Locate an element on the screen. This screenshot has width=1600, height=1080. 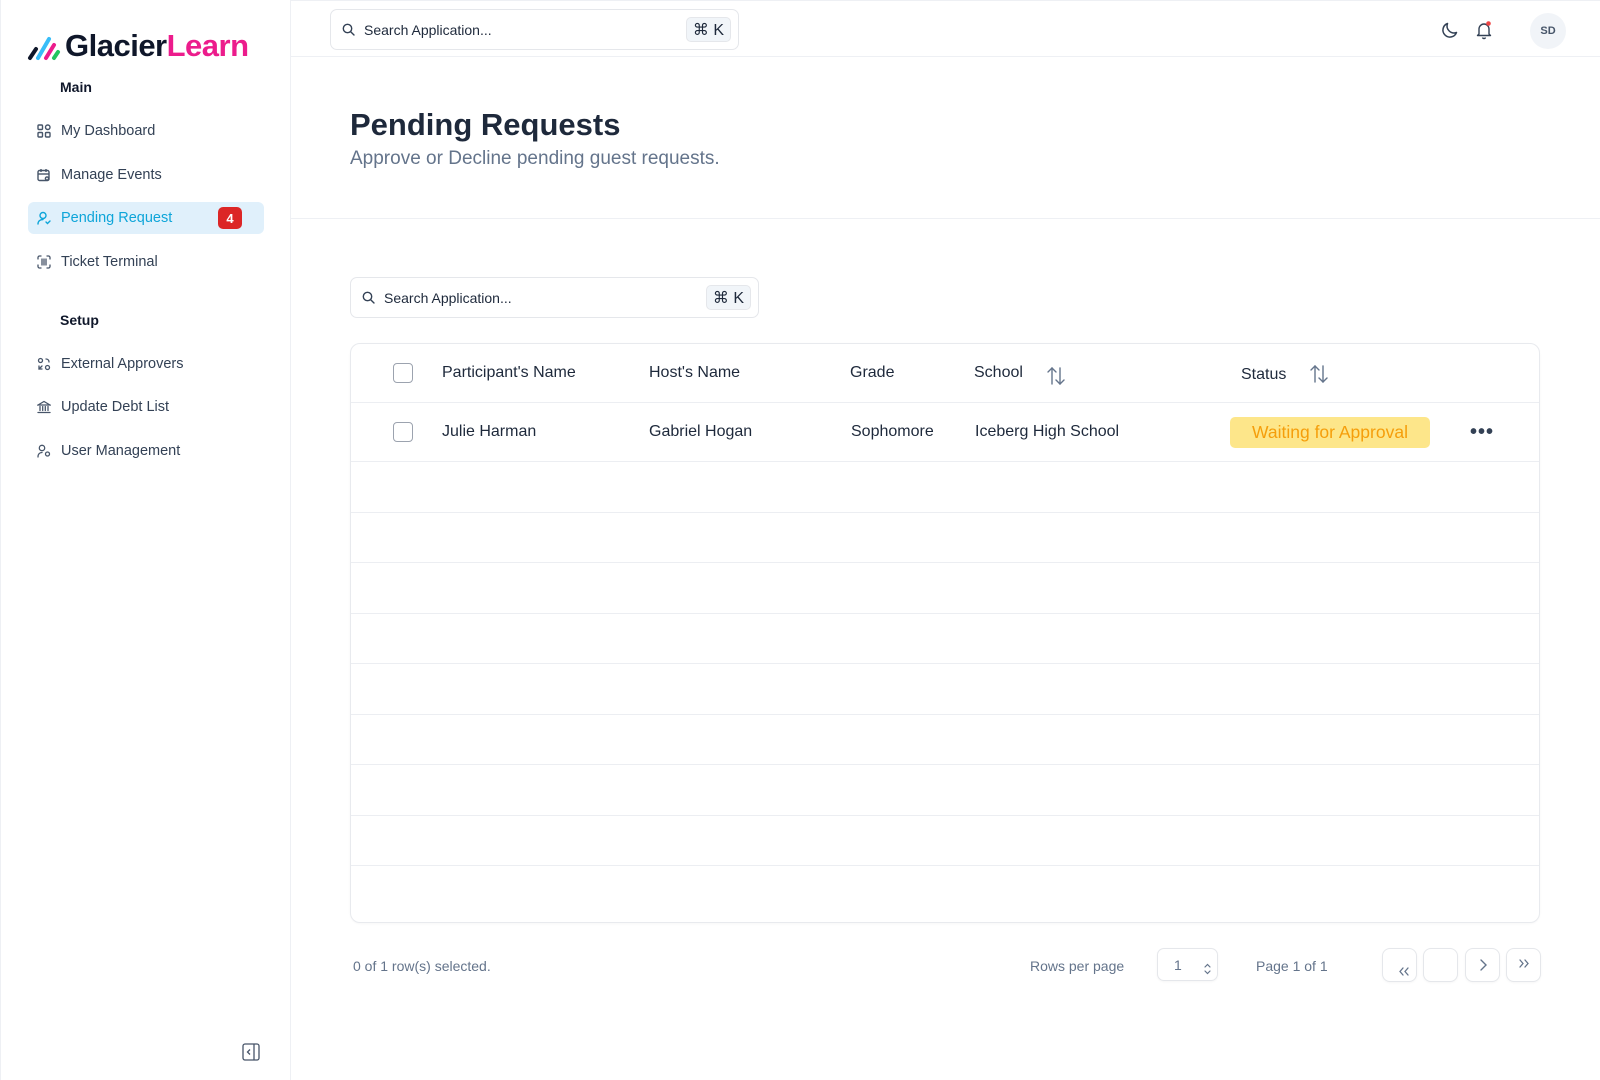
column-header-grade: Grade is located at coordinates (872, 372).